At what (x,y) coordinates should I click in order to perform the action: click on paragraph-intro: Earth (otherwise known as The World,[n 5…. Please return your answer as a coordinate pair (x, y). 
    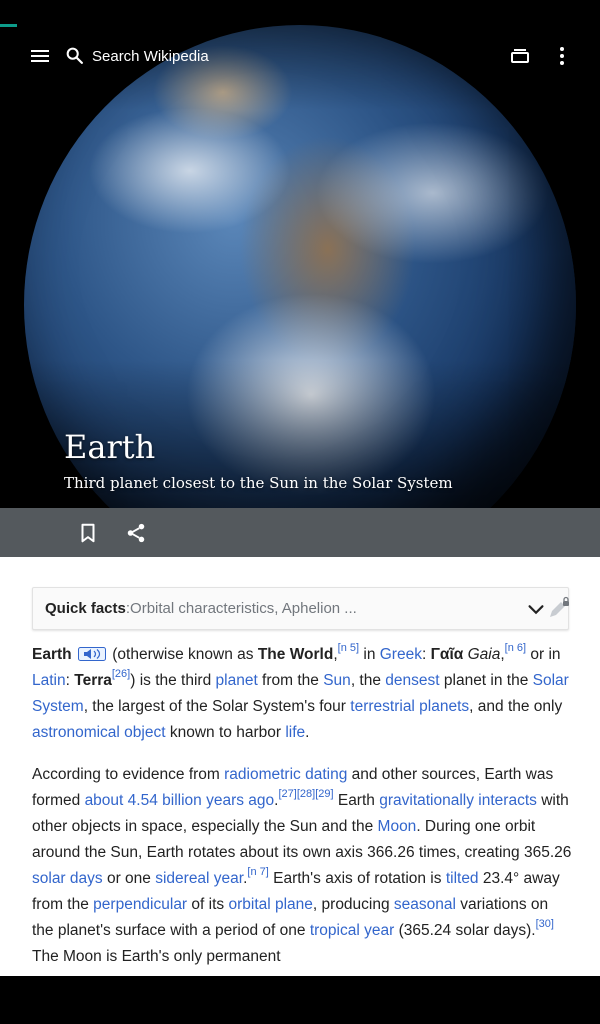
    Looking at the image, I should click on (302, 694).